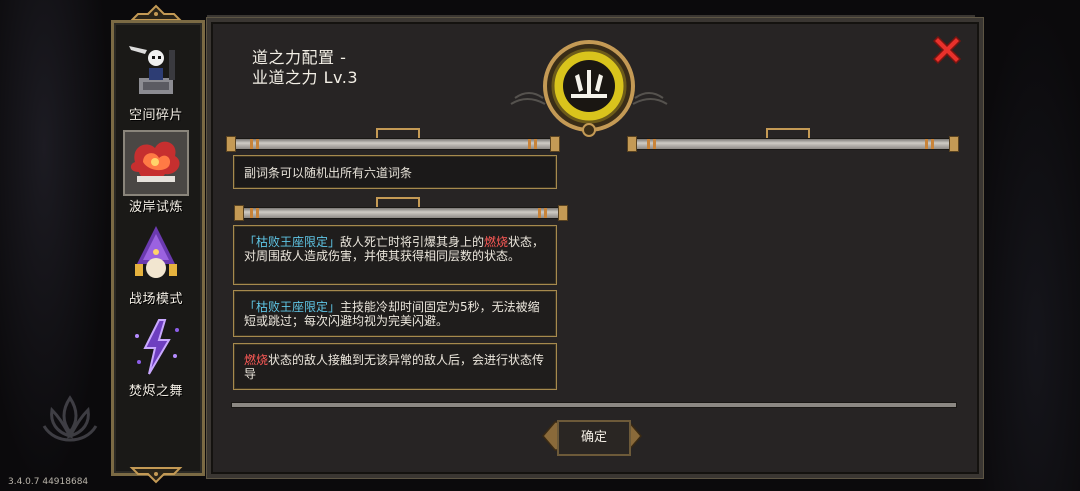 The height and width of the screenshot is (491, 1080). What do you see at coordinates (1025, 245) in the screenshot?
I see `background-right` at bounding box center [1025, 245].